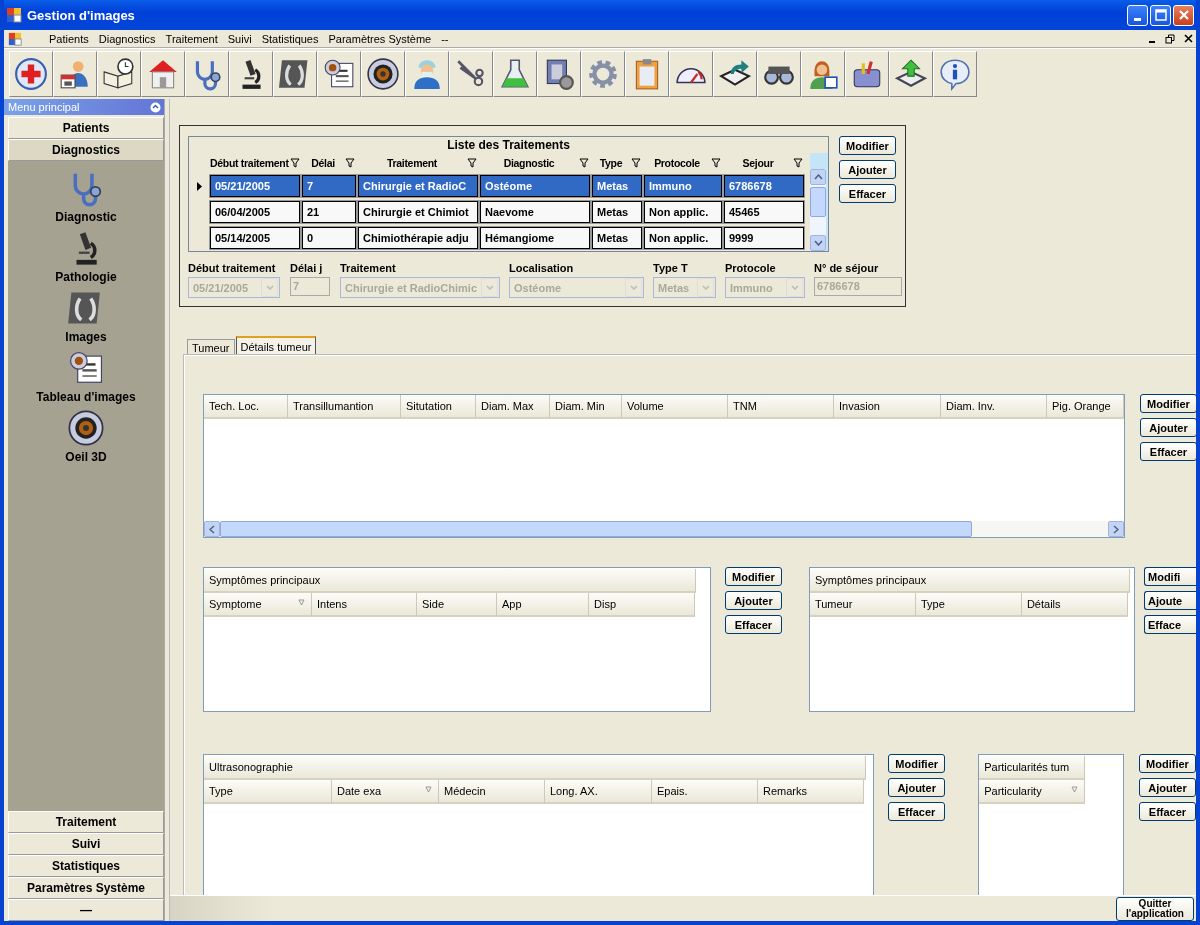 This screenshot has height=925, width=1200. I want to click on scroll-down-icon, so click(818, 243).